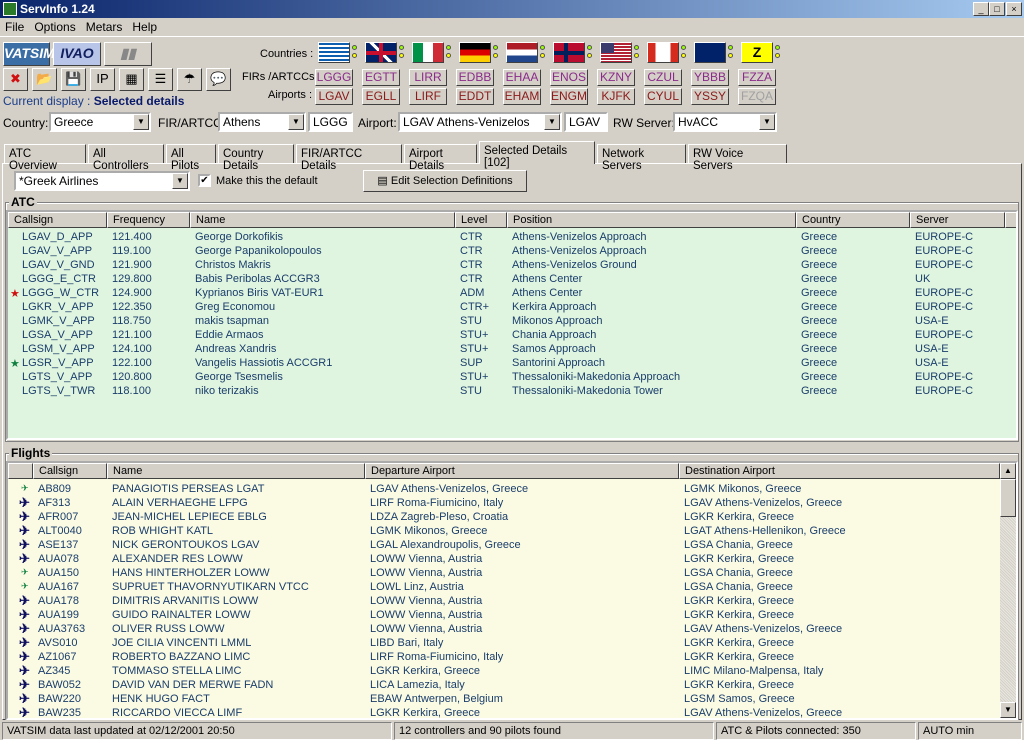 This screenshot has width=1024, height=740. I want to click on tab-fir-artcc-details: FIR/ARTCC Details, so click(349, 158).